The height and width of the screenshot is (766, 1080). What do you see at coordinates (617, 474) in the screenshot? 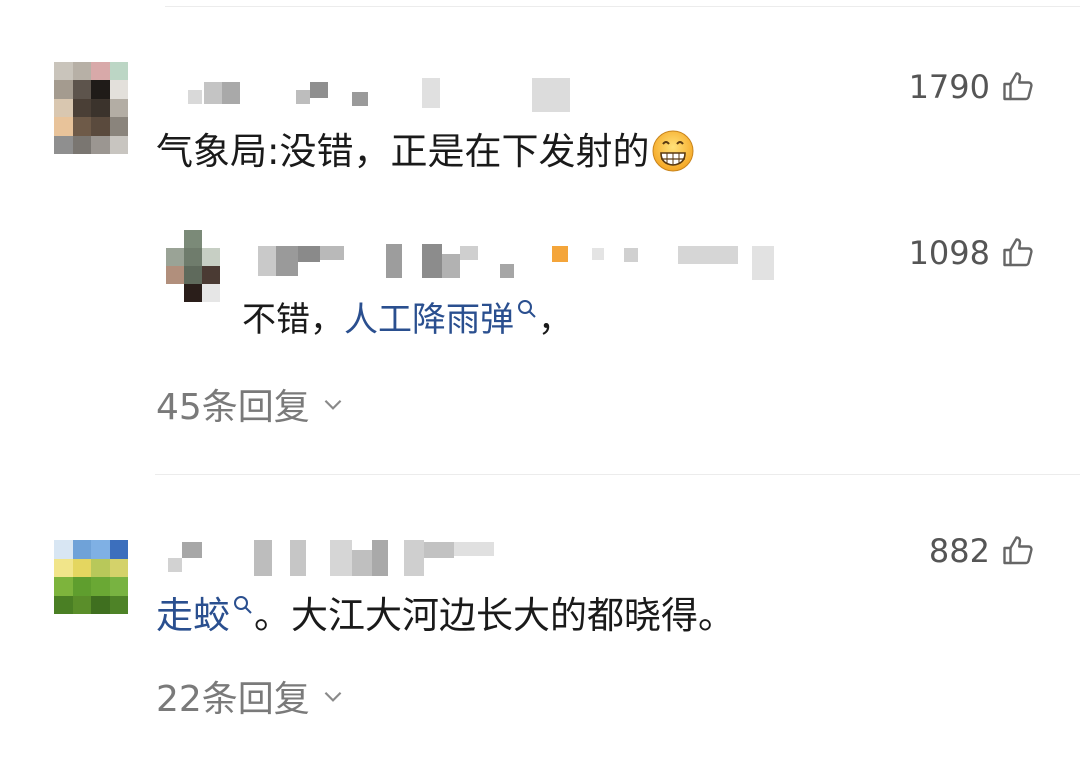
I see `comment-divider` at bounding box center [617, 474].